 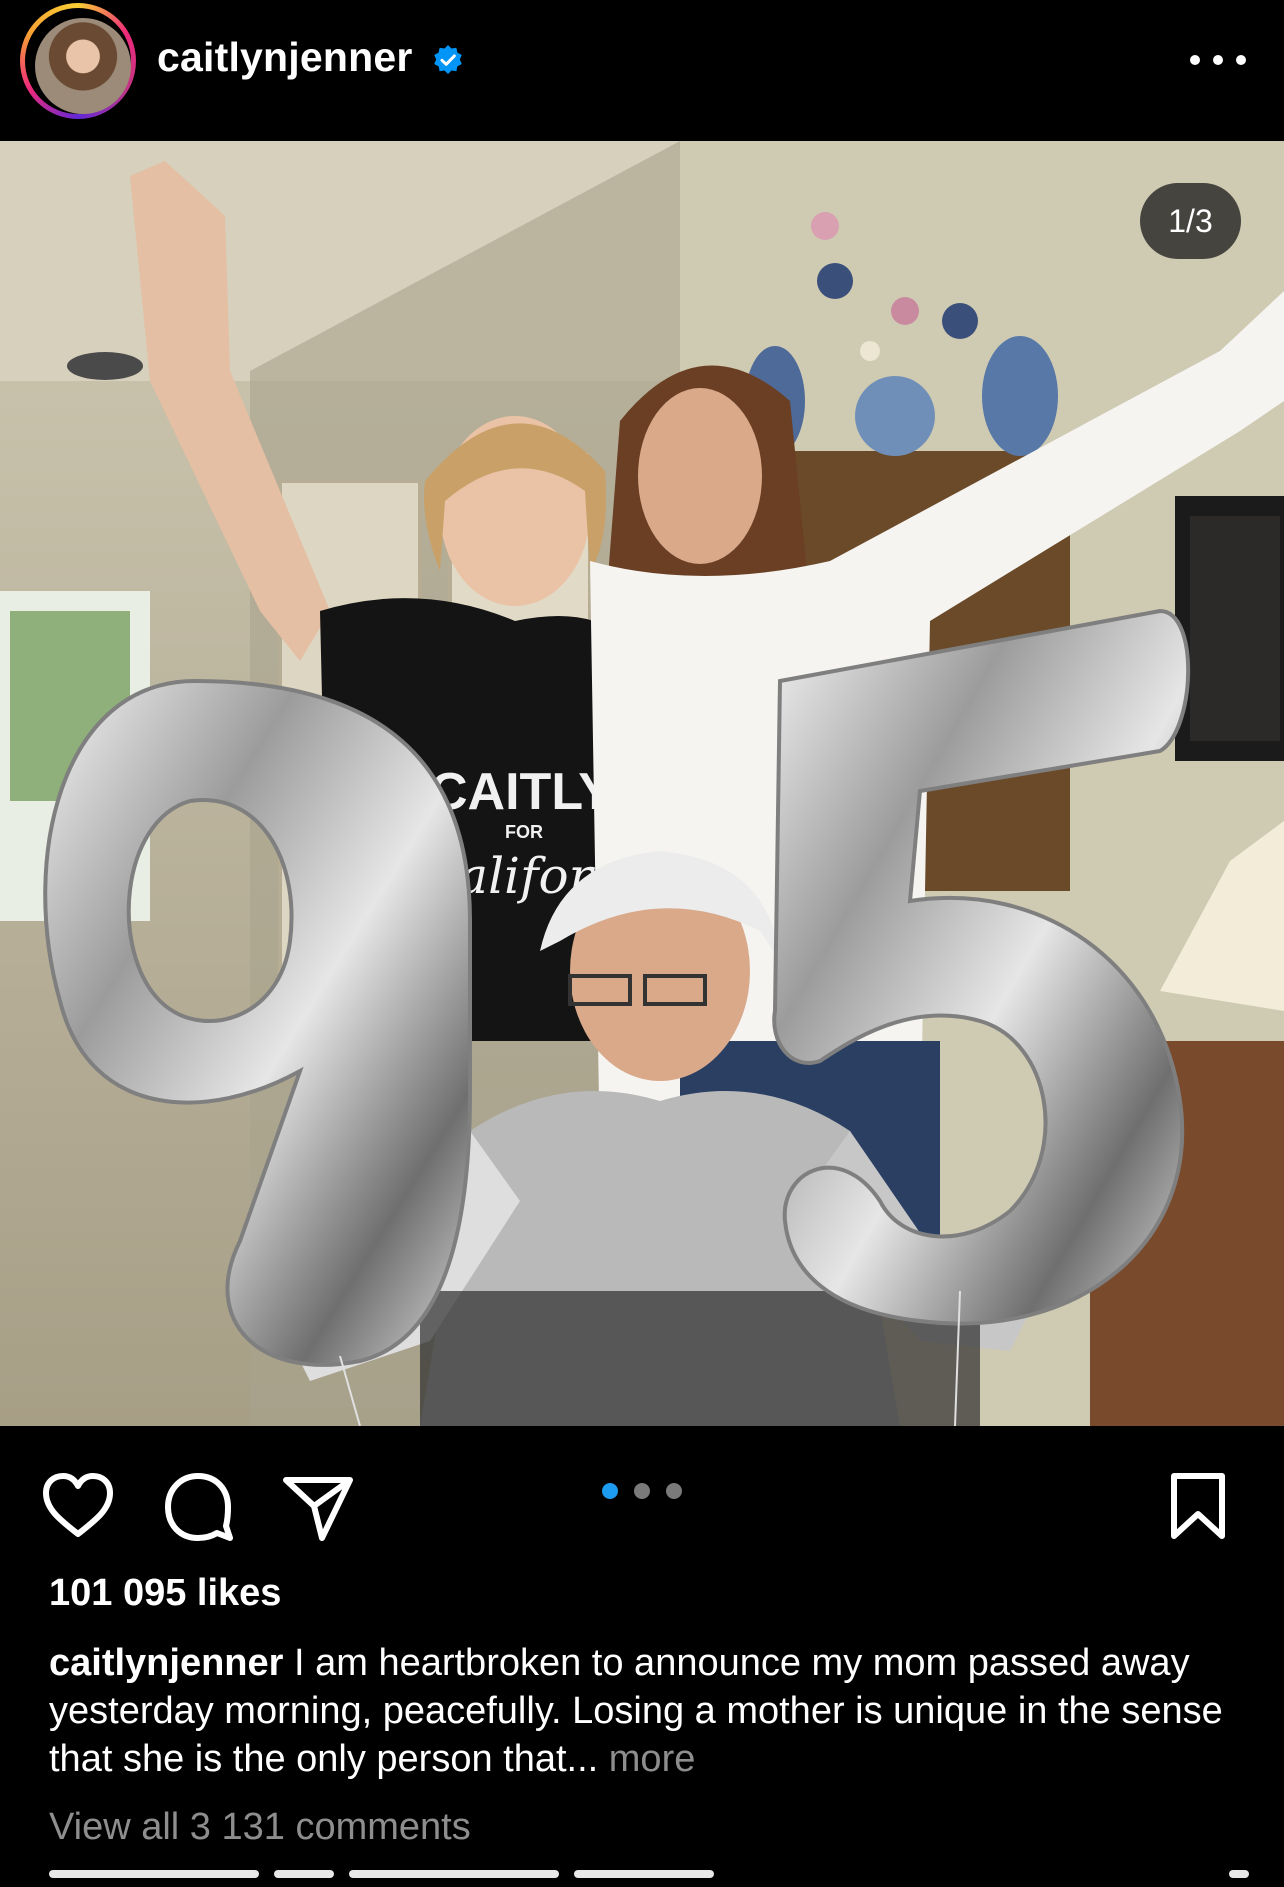 What do you see at coordinates (610, 1491) in the screenshot?
I see `carousel-dot-active` at bounding box center [610, 1491].